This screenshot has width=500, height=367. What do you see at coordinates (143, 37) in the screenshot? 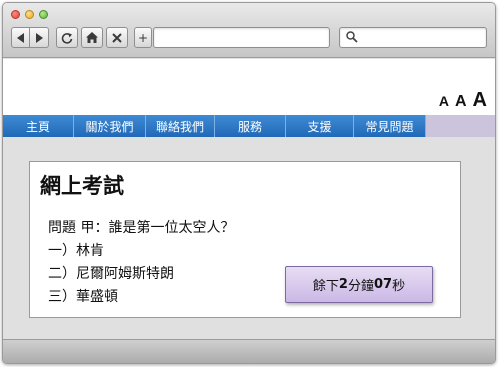
I see `new-tab-button: +` at bounding box center [143, 37].